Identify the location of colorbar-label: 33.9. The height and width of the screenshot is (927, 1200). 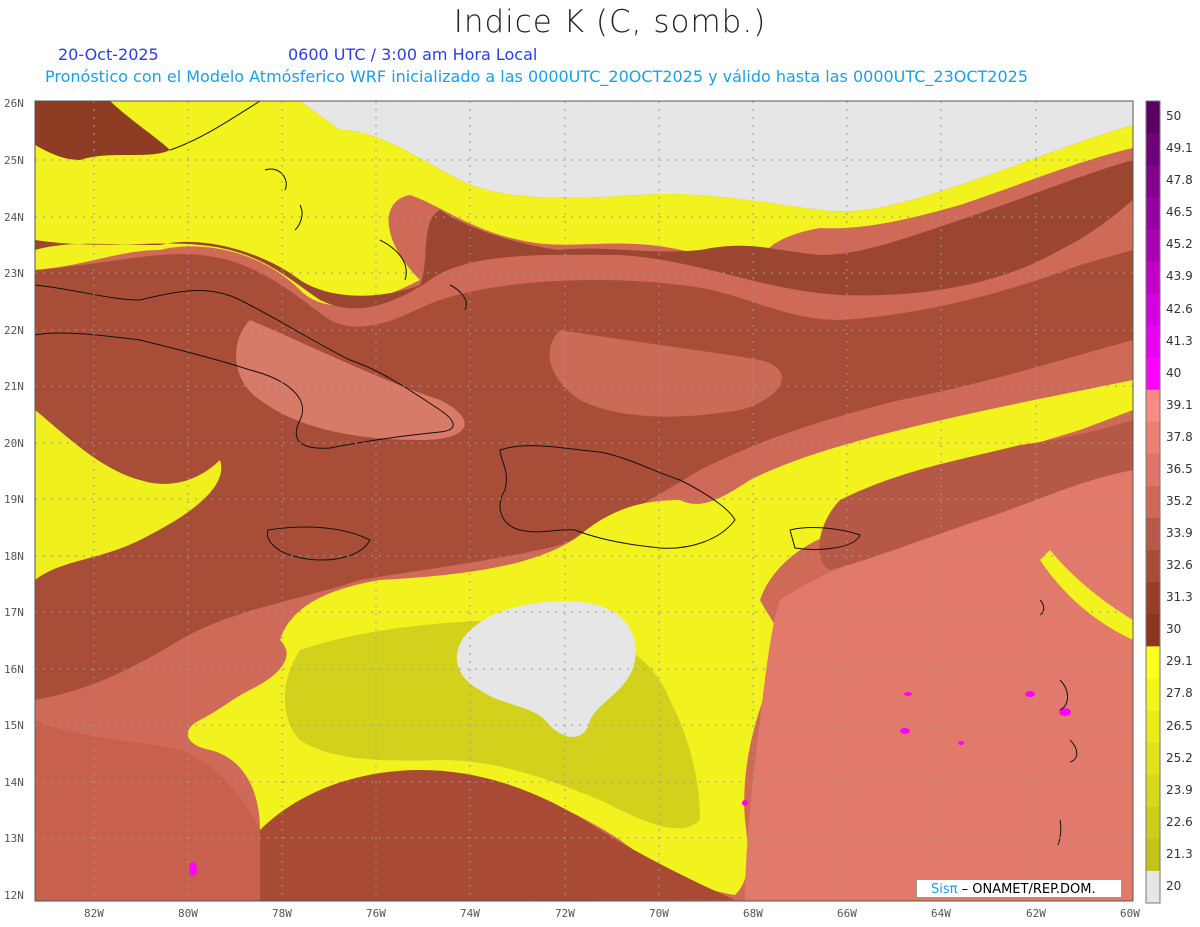
(1179, 533).